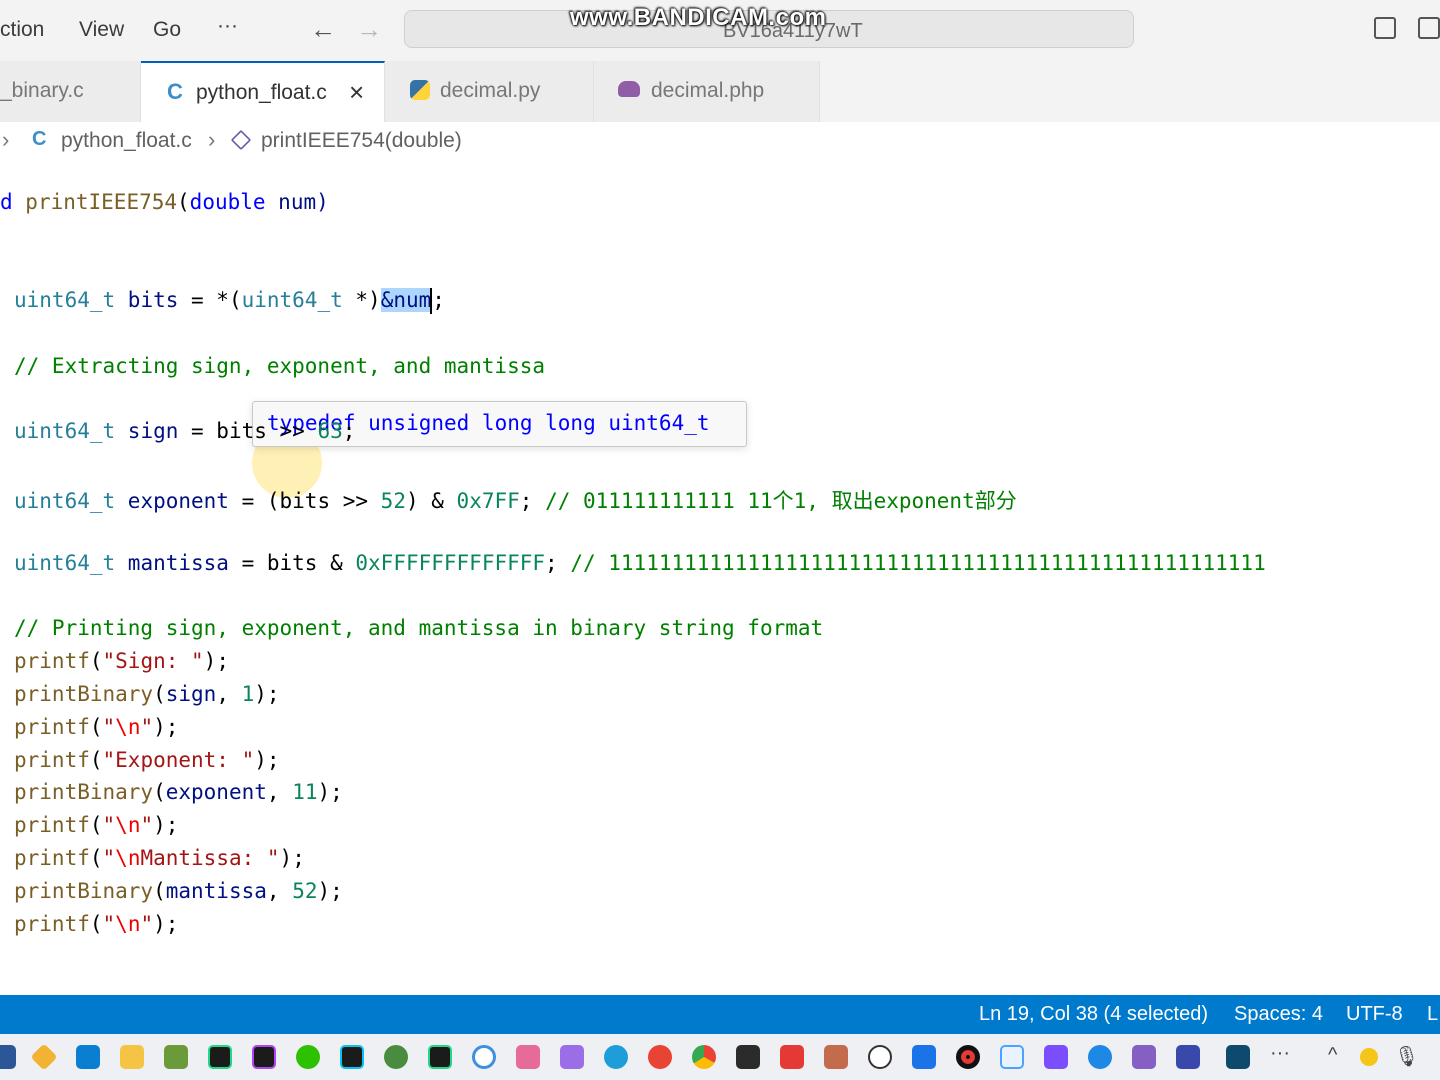 The height and width of the screenshot is (1080, 1440). I want to click on wechat-icon, so click(308, 1057).